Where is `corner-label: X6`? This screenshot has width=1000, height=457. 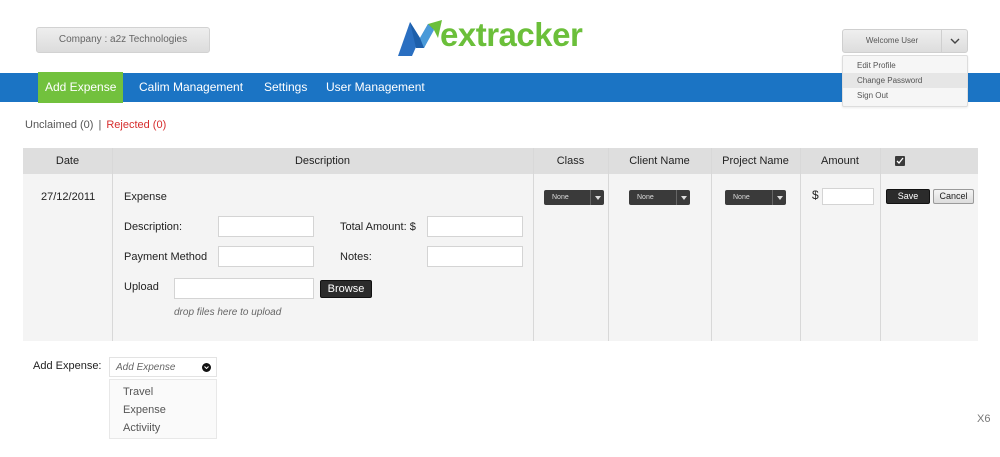
corner-label: X6 is located at coordinates (984, 419).